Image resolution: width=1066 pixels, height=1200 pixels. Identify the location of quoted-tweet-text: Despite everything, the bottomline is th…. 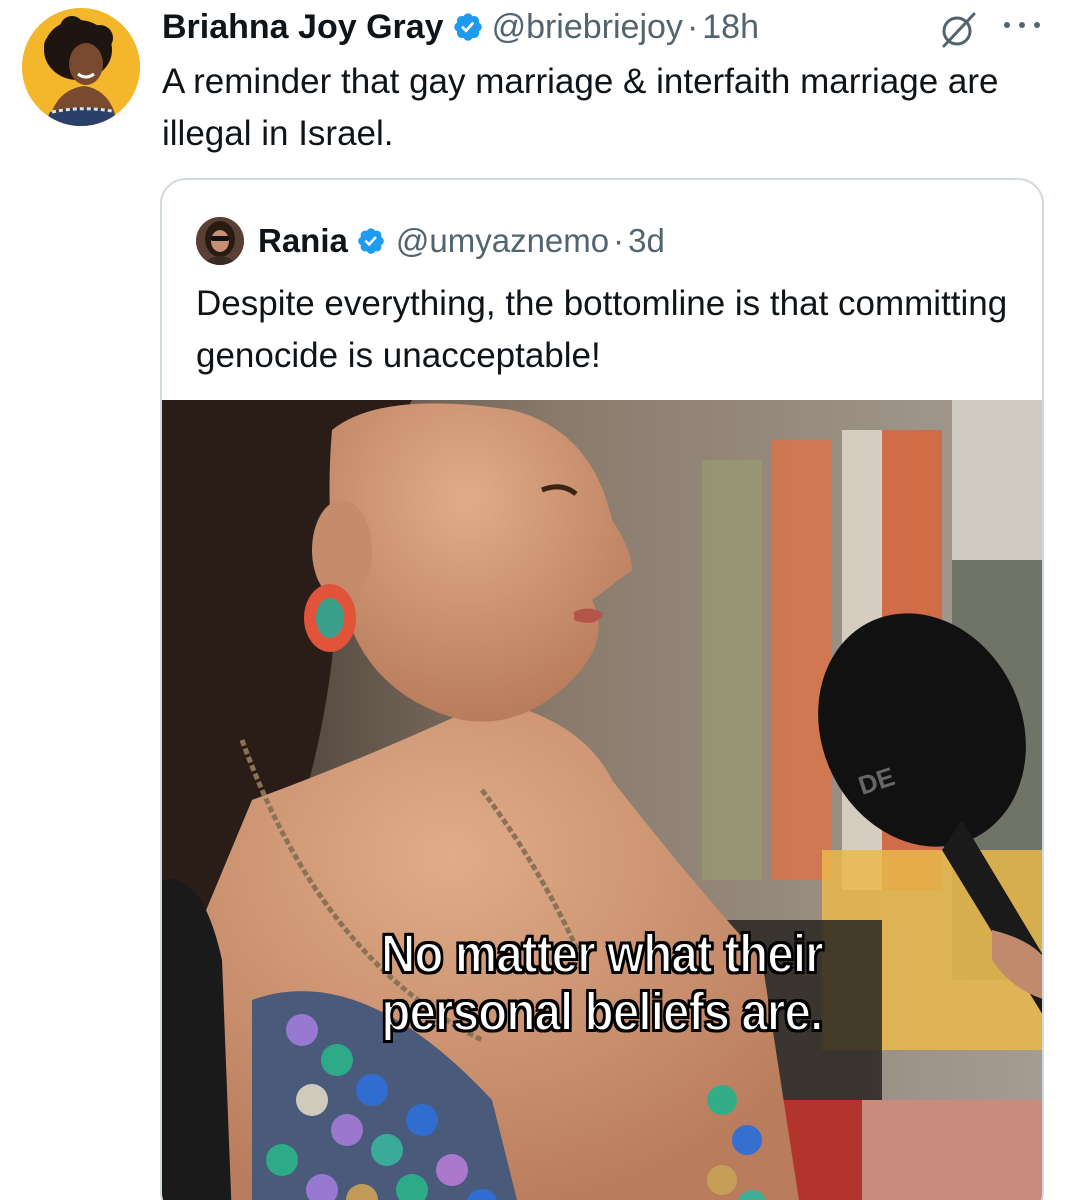
(602, 329).